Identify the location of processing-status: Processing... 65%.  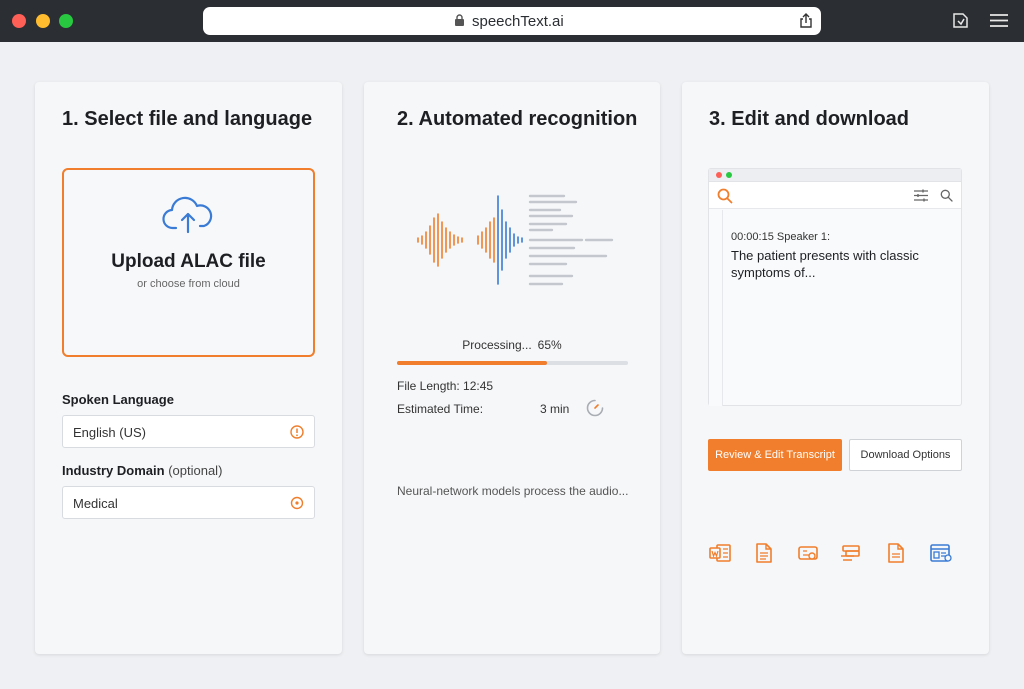
(512, 345).